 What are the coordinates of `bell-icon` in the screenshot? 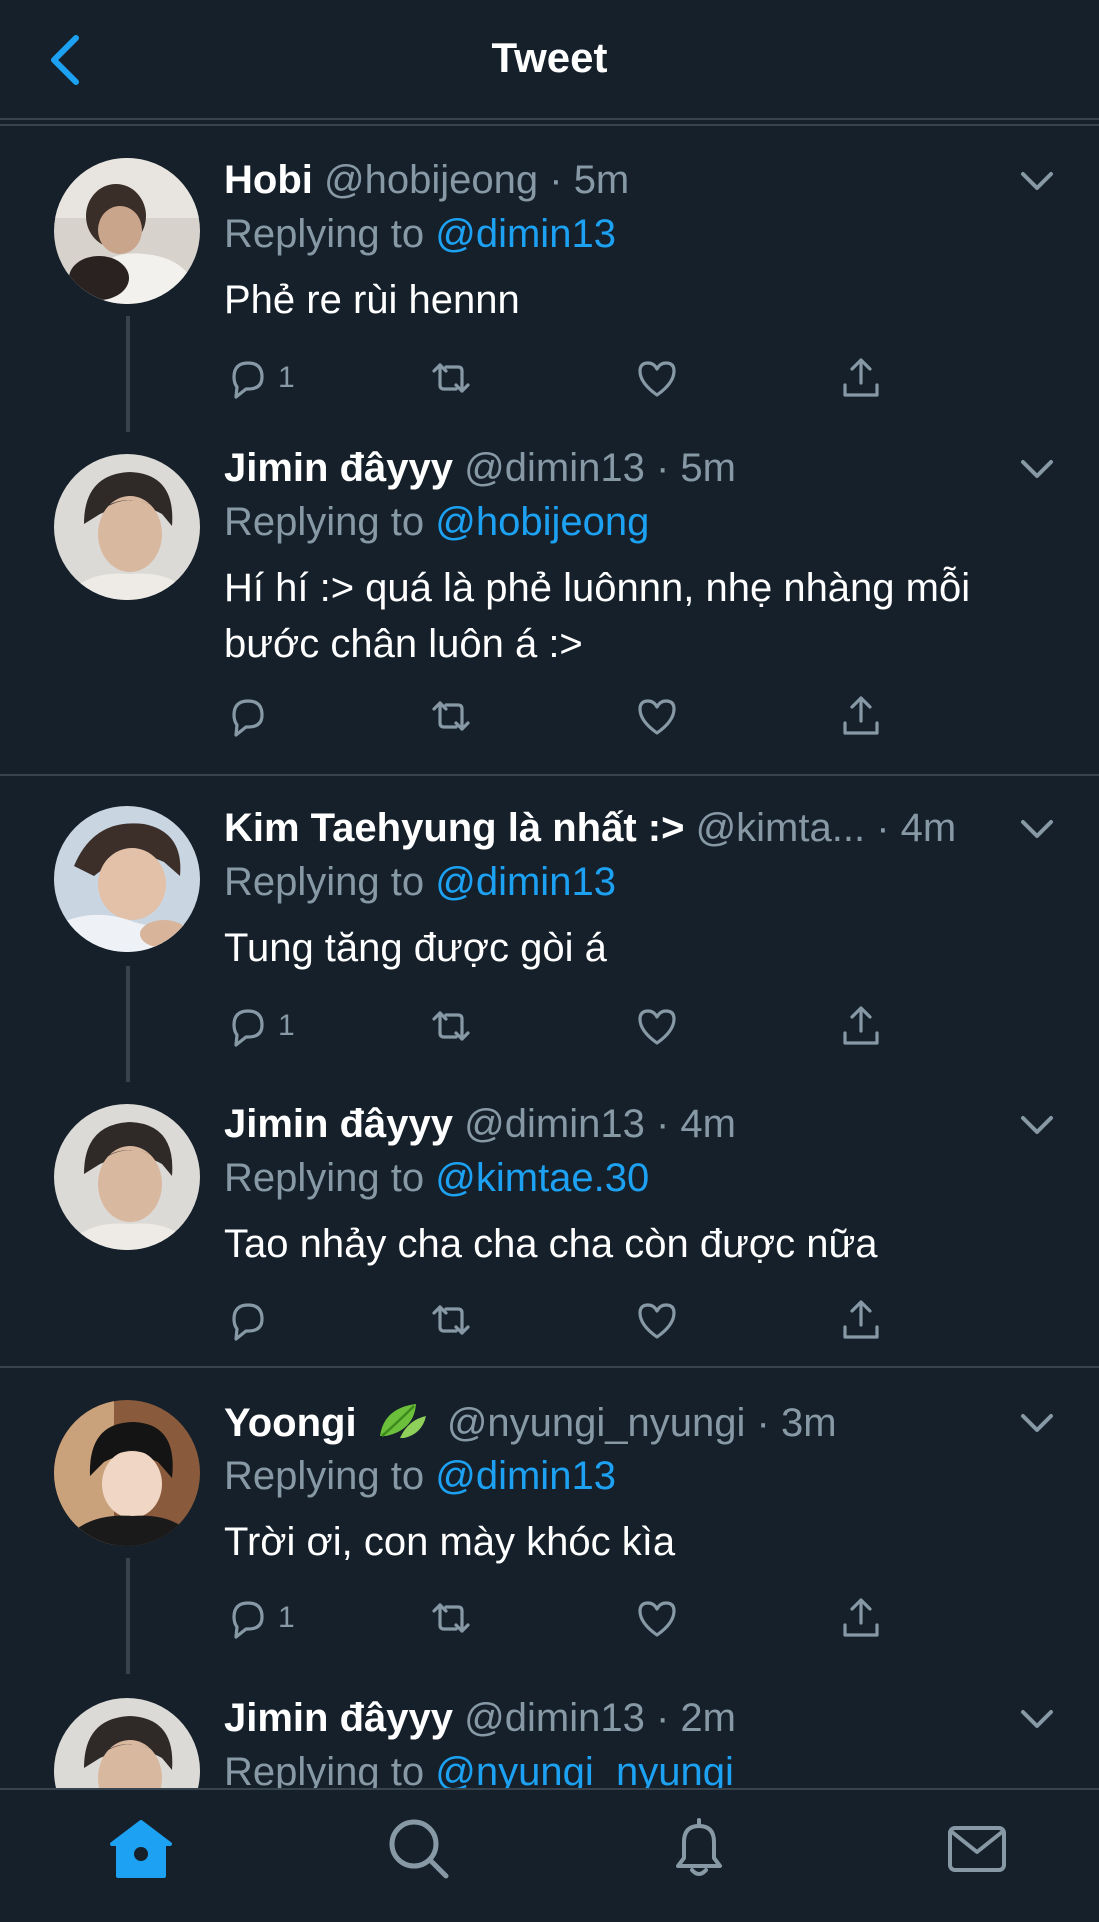 It's located at (699, 1849).